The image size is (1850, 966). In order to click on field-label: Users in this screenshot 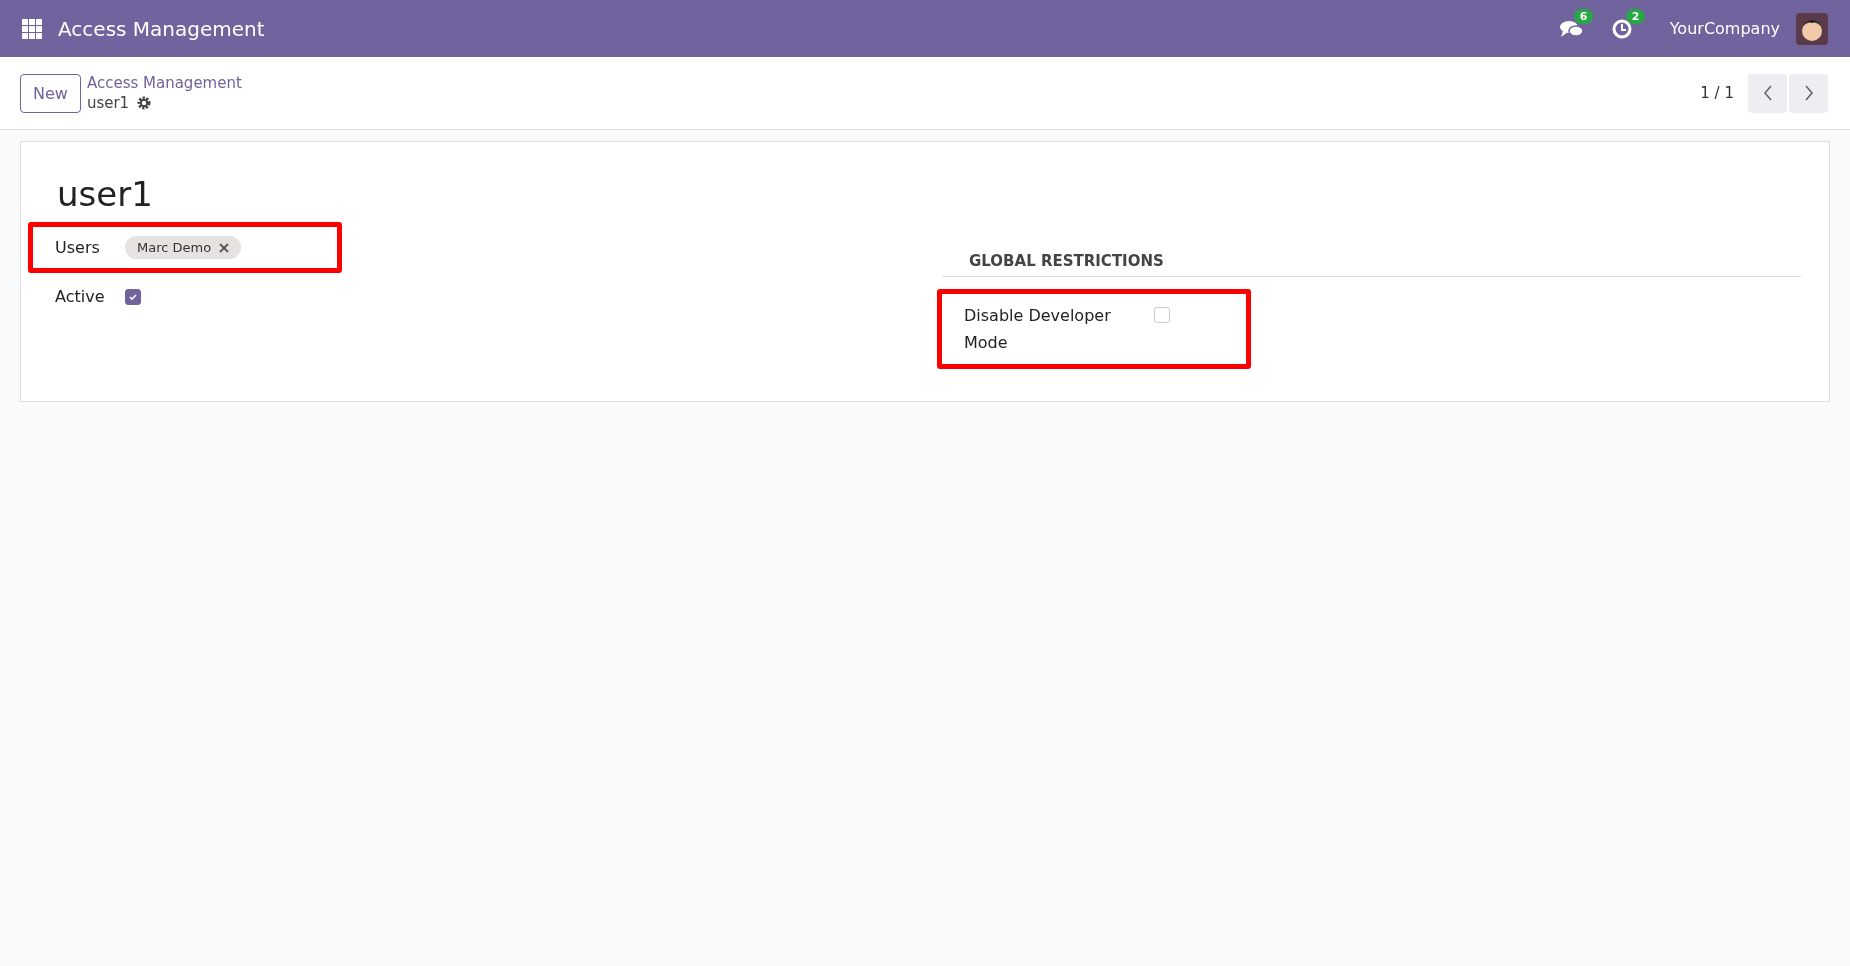, I will do `click(78, 247)`.